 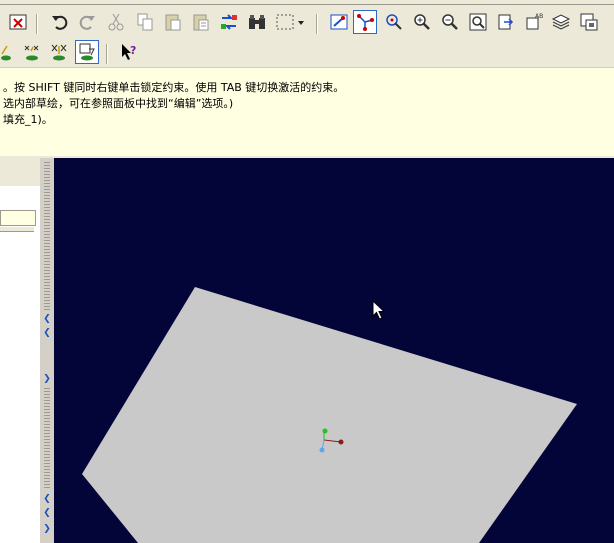 I want to click on close-window-icon, so click(x=18, y=22).